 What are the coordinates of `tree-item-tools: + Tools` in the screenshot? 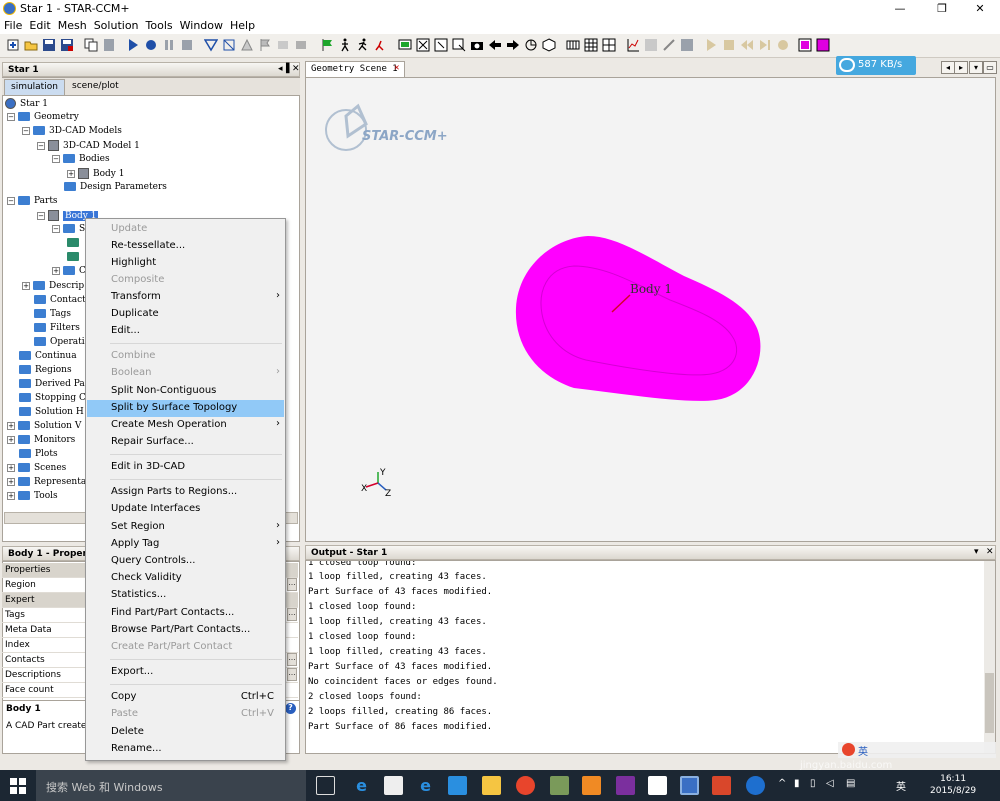 It's located at (32, 498).